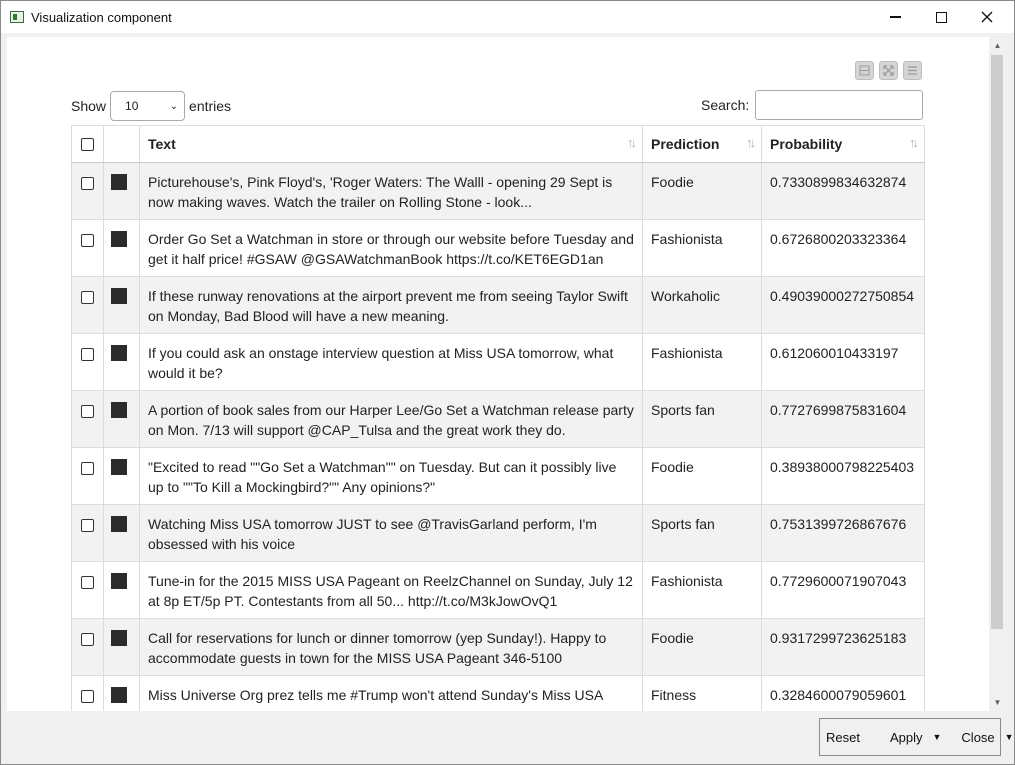  I want to click on minimize-button, so click(895, 17).